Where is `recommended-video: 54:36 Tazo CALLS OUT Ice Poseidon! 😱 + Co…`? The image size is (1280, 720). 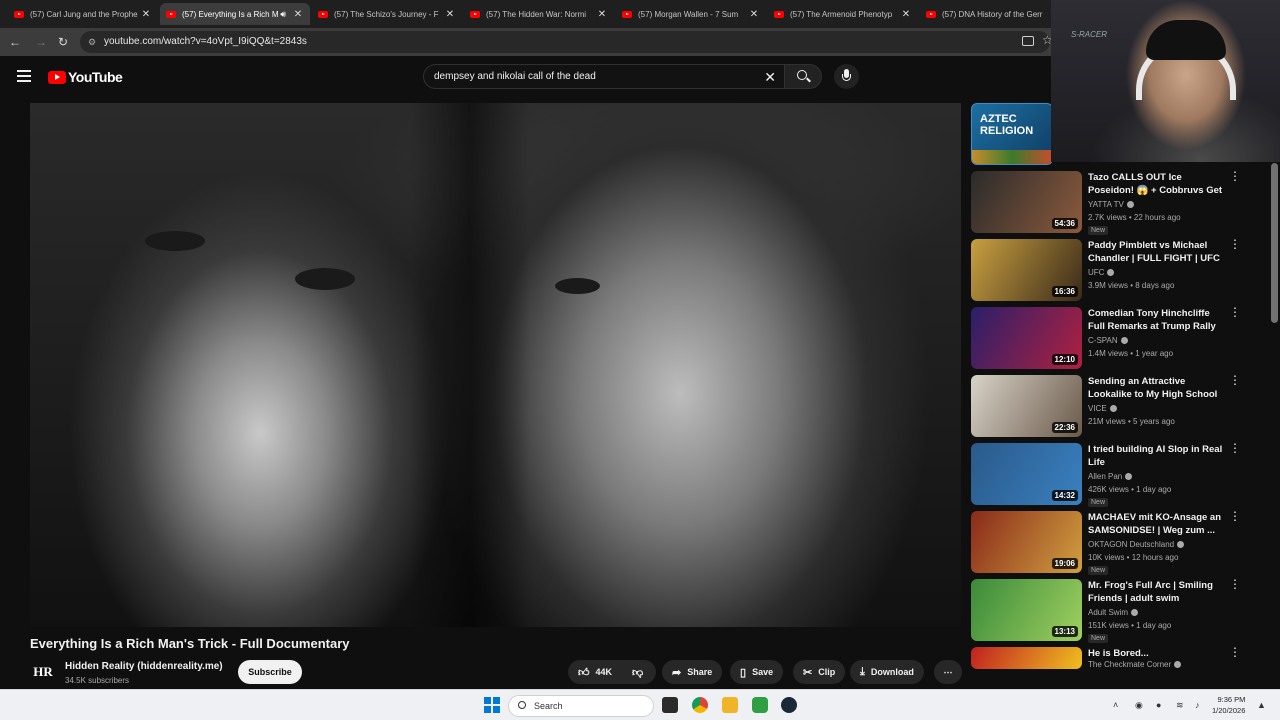 recommended-video: 54:36 Tazo CALLS OUT Ice Poseidon! 😱 + Co… is located at coordinates (1106, 202).